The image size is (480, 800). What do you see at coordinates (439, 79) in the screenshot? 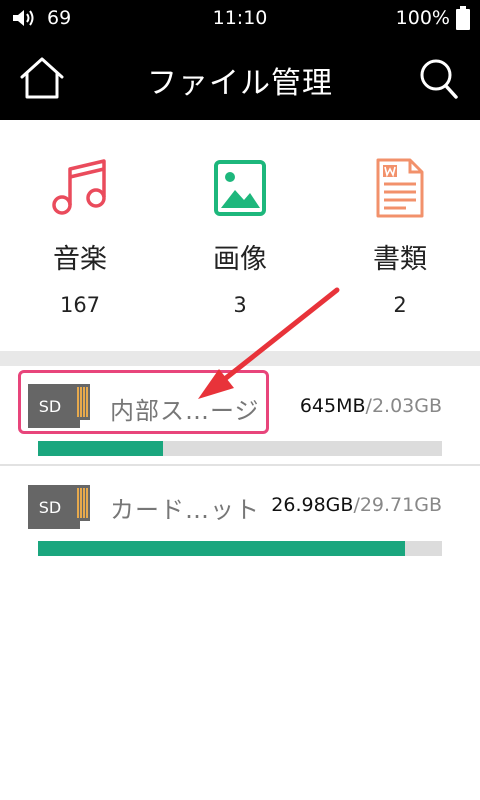
I see `search-icon` at bounding box center [439, 79].